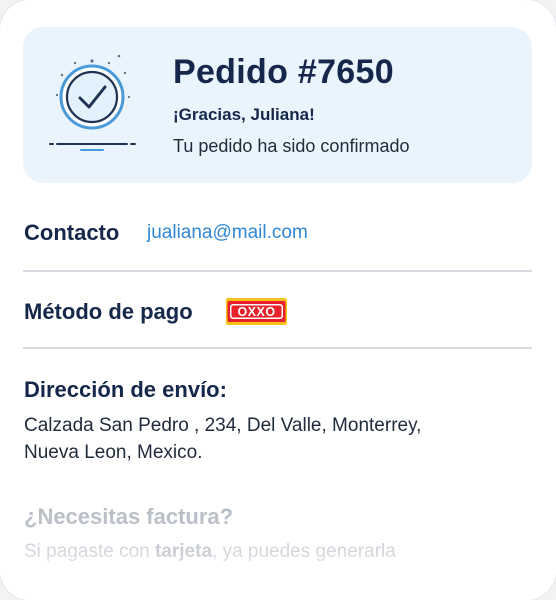 The width and height of the screenshot is (556, 600). I want to click on payment-method-label: Método de pago, so click(108, 311).